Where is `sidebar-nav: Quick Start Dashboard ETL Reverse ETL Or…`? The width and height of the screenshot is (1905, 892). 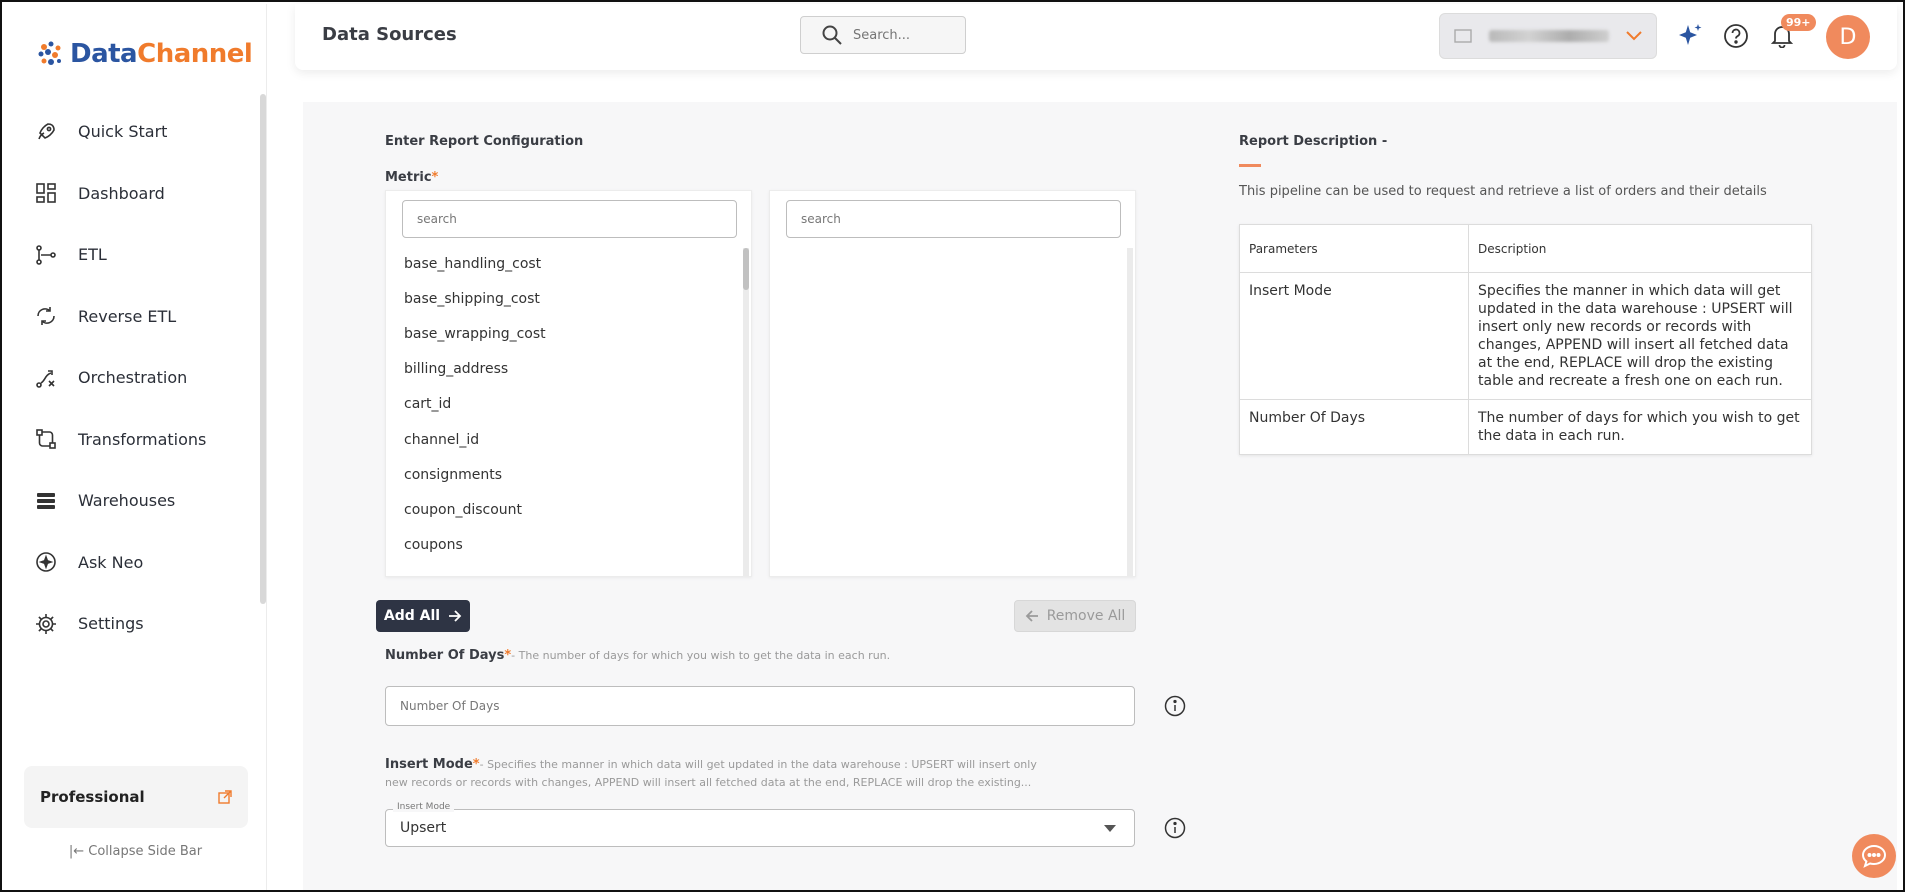 sidebar-nav: Quick Start Dashboard ETL Reverse ETL Or… is located at coordinates (129, 378).